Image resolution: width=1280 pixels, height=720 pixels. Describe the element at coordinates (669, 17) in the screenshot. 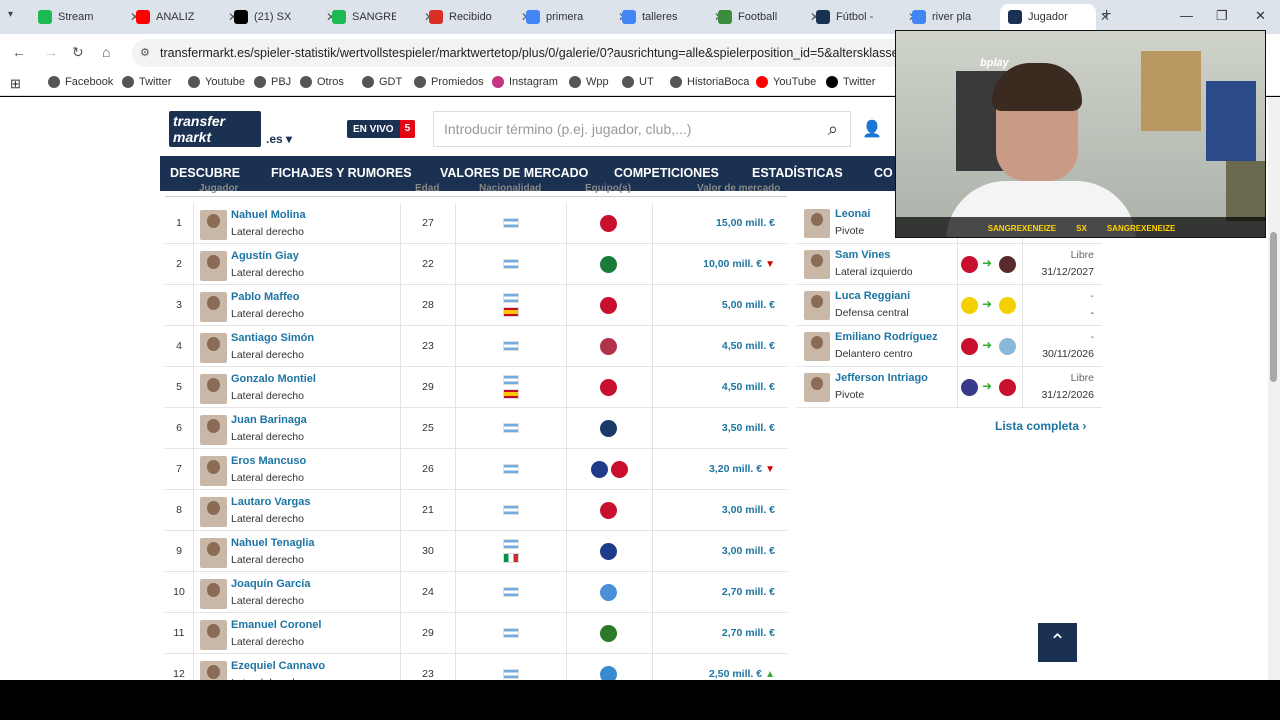

I see `browser-tab: talleres✕` at that location.